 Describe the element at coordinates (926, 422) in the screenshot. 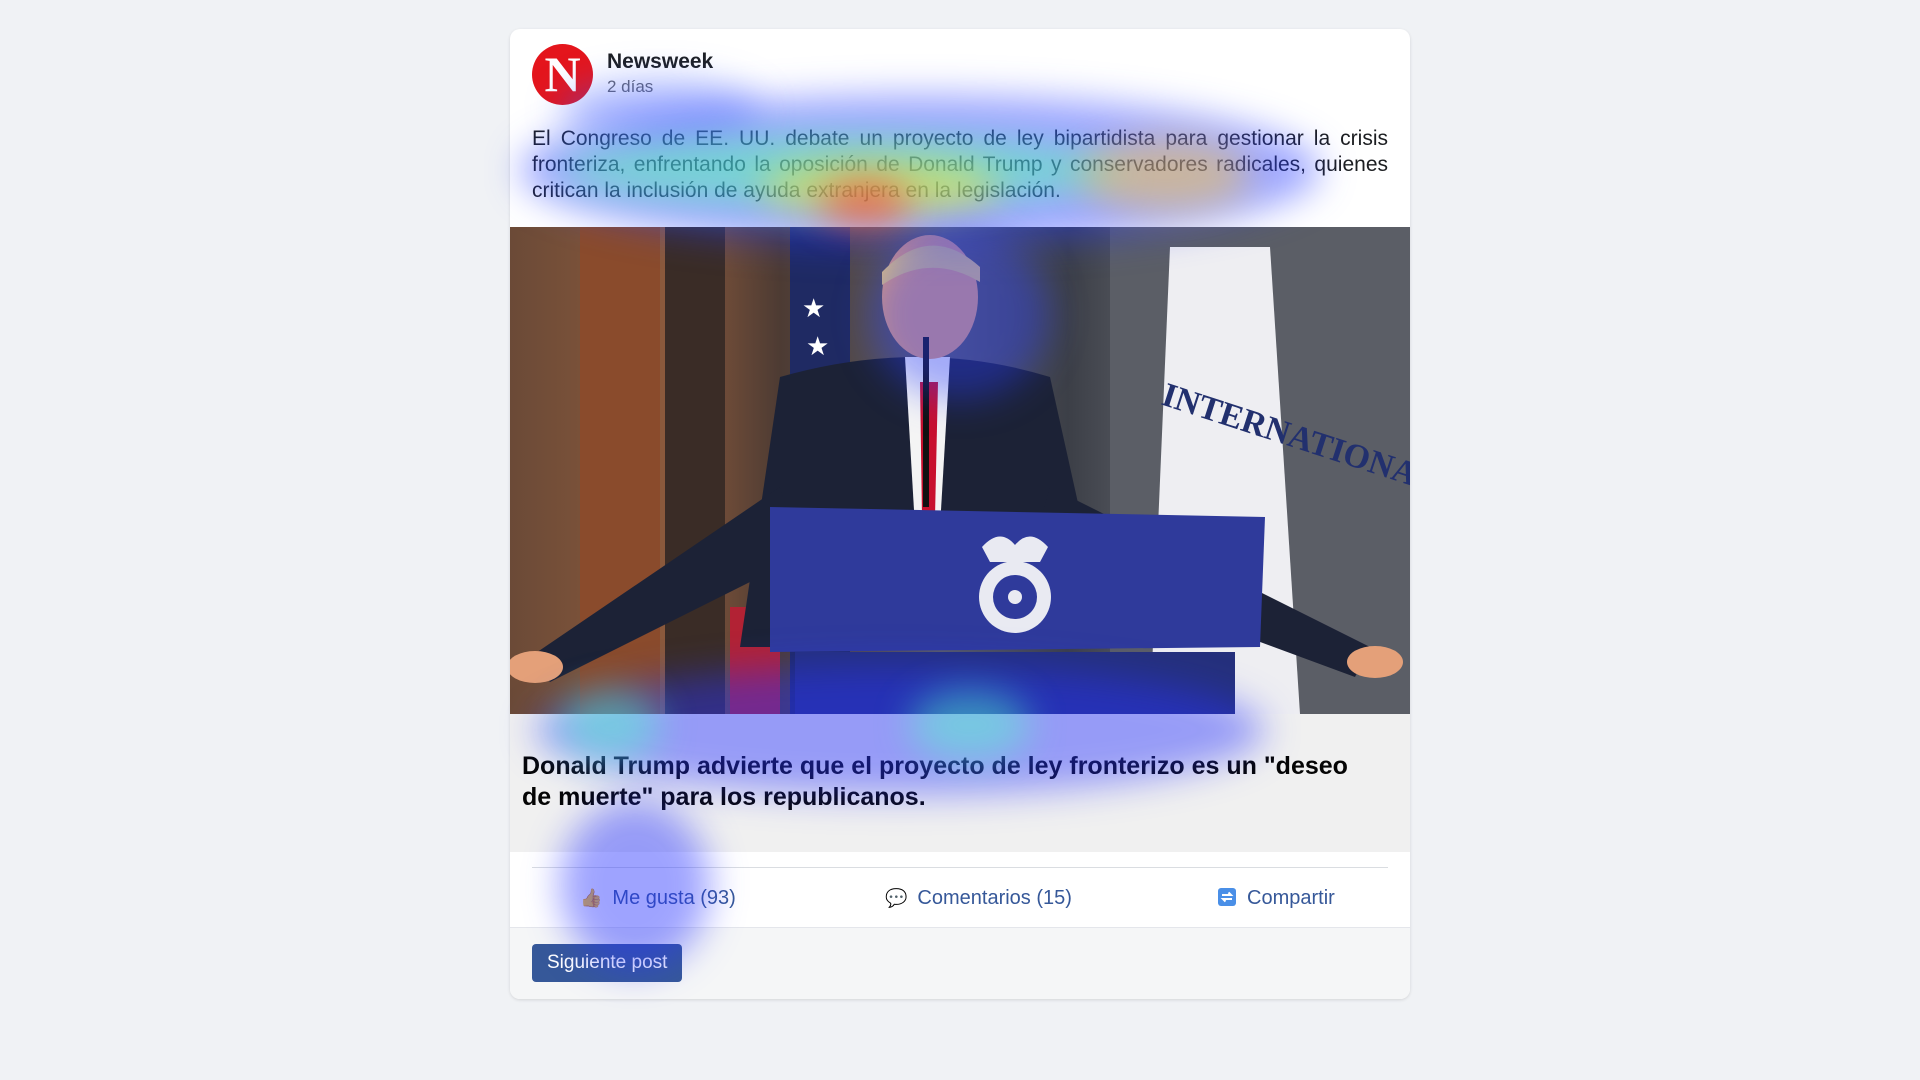

I see `microphone` at that location.